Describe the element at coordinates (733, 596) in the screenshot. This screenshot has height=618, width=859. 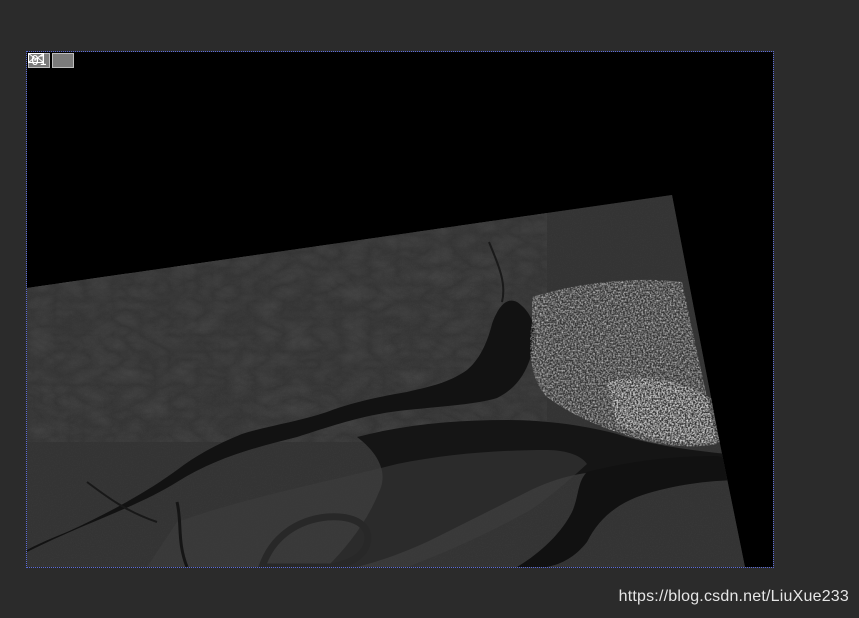
I see `watermark-url: https://blog.csdn.net/LiuXue233` at that location.